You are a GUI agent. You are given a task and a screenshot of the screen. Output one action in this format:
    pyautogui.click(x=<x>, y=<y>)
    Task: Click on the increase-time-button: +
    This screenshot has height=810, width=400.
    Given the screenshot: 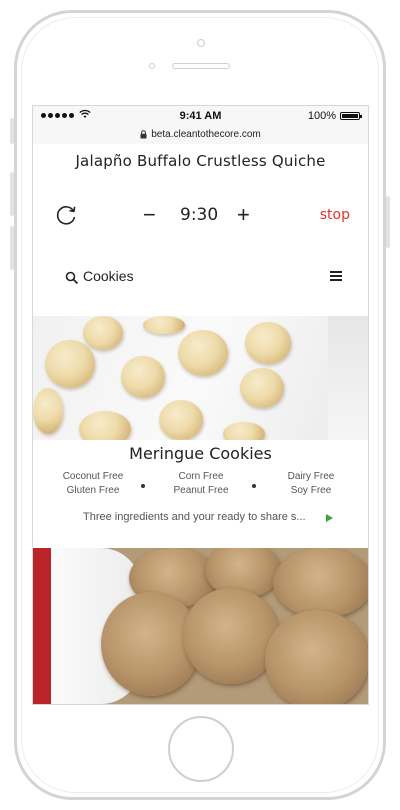 What is the action you would take?
    pyautogui.click(x=243, y=215)
    